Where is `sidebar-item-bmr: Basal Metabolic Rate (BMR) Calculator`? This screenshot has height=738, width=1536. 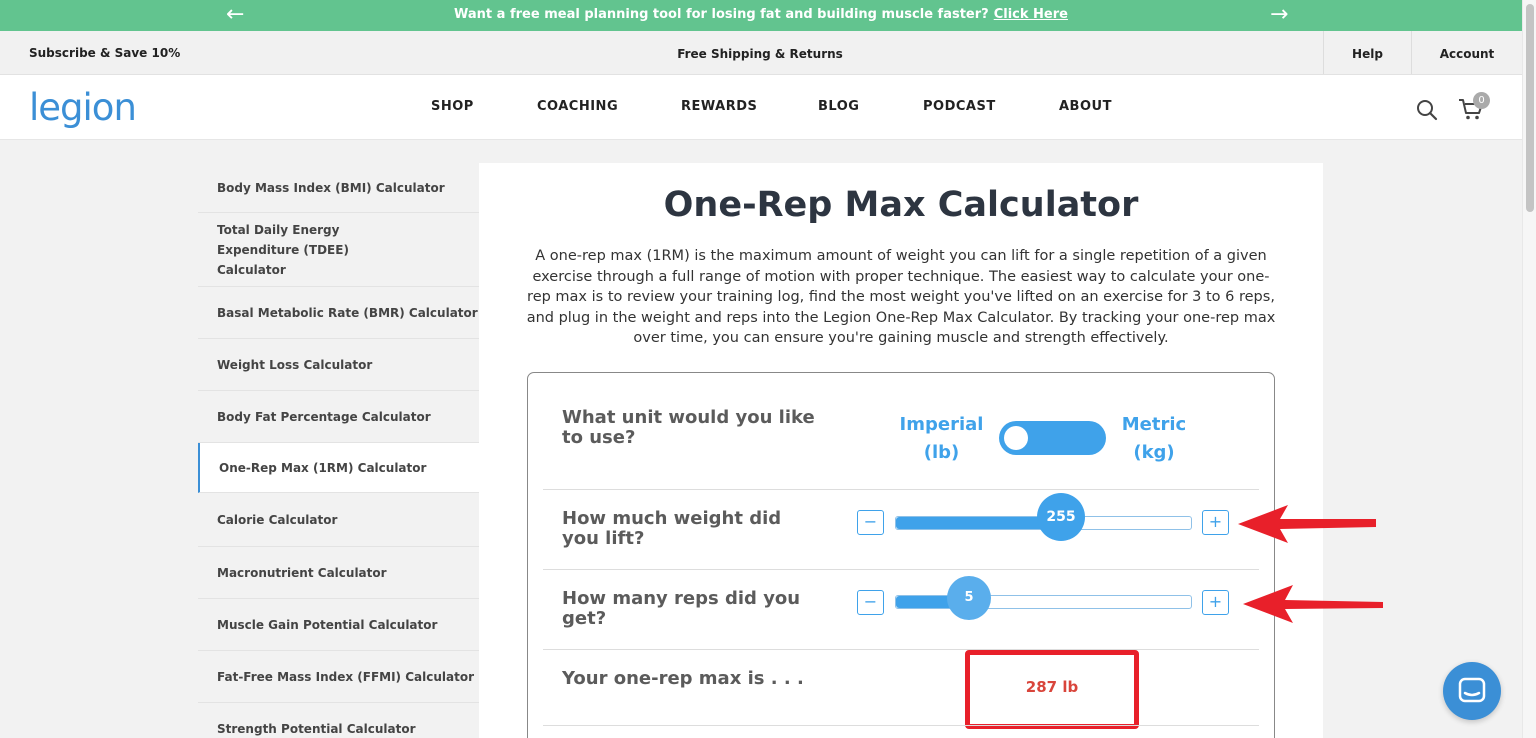
sidebar-item-bmr: Basal Metabolic Rate (BMR) Calculator is located at coordinates (338, 313).